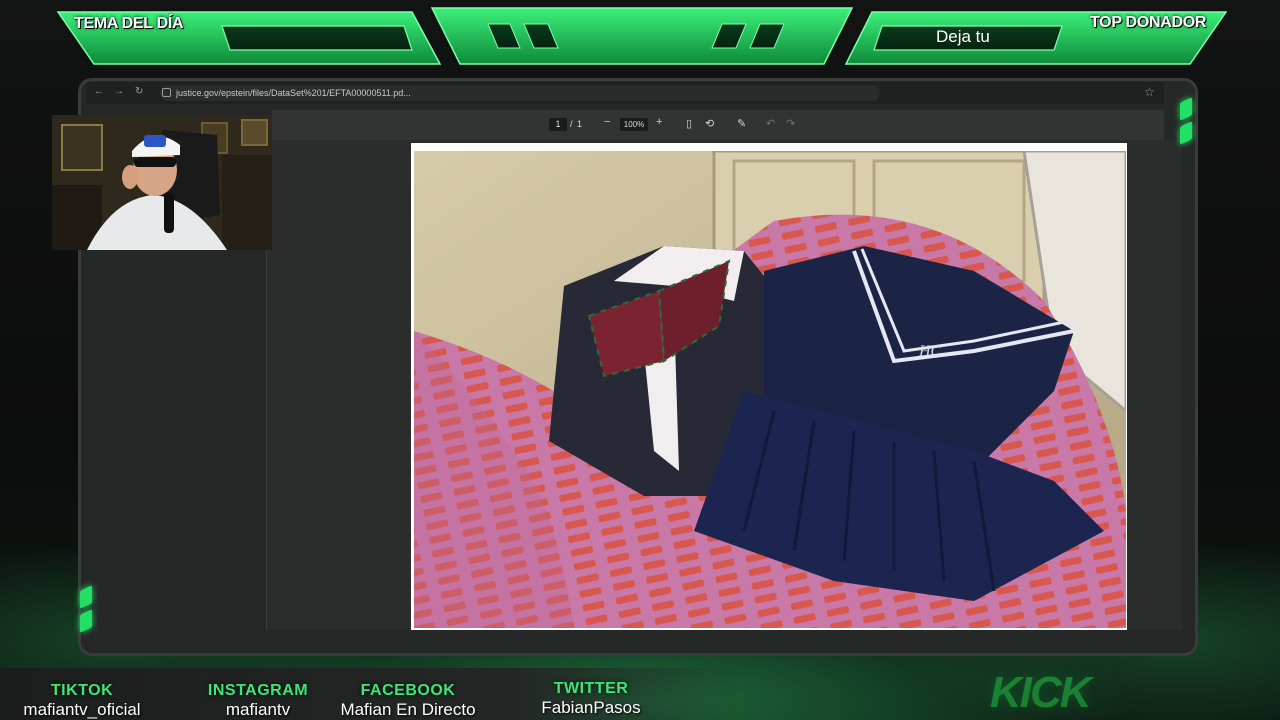 Image resolution: width=1280 pixels, height=720 pixels. I want to click on redo-icon: ↷, so click(790, 123).